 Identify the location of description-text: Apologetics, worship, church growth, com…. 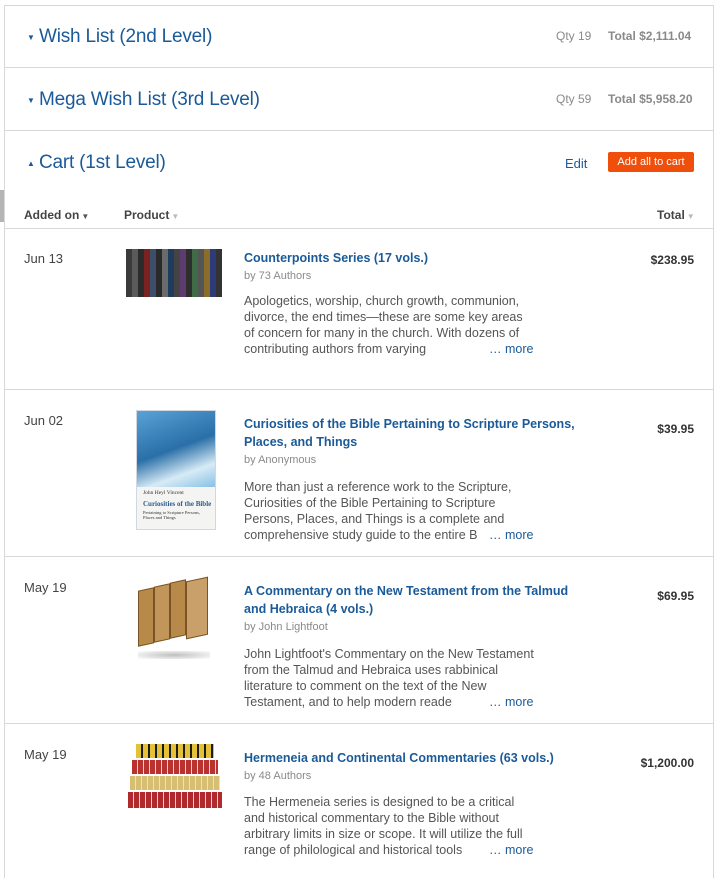
(383, 325).